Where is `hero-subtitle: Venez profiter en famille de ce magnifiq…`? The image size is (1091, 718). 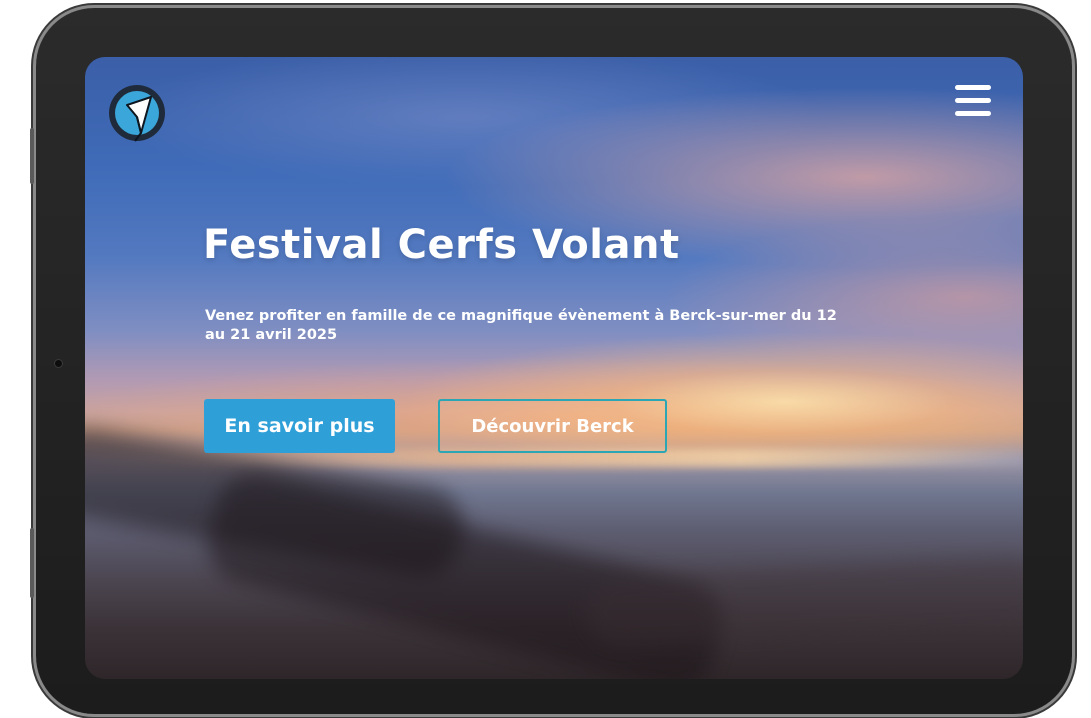
hero-subtitle: Venez profiter en famille de ce magnifiq… is located at coordinates (521, 325).